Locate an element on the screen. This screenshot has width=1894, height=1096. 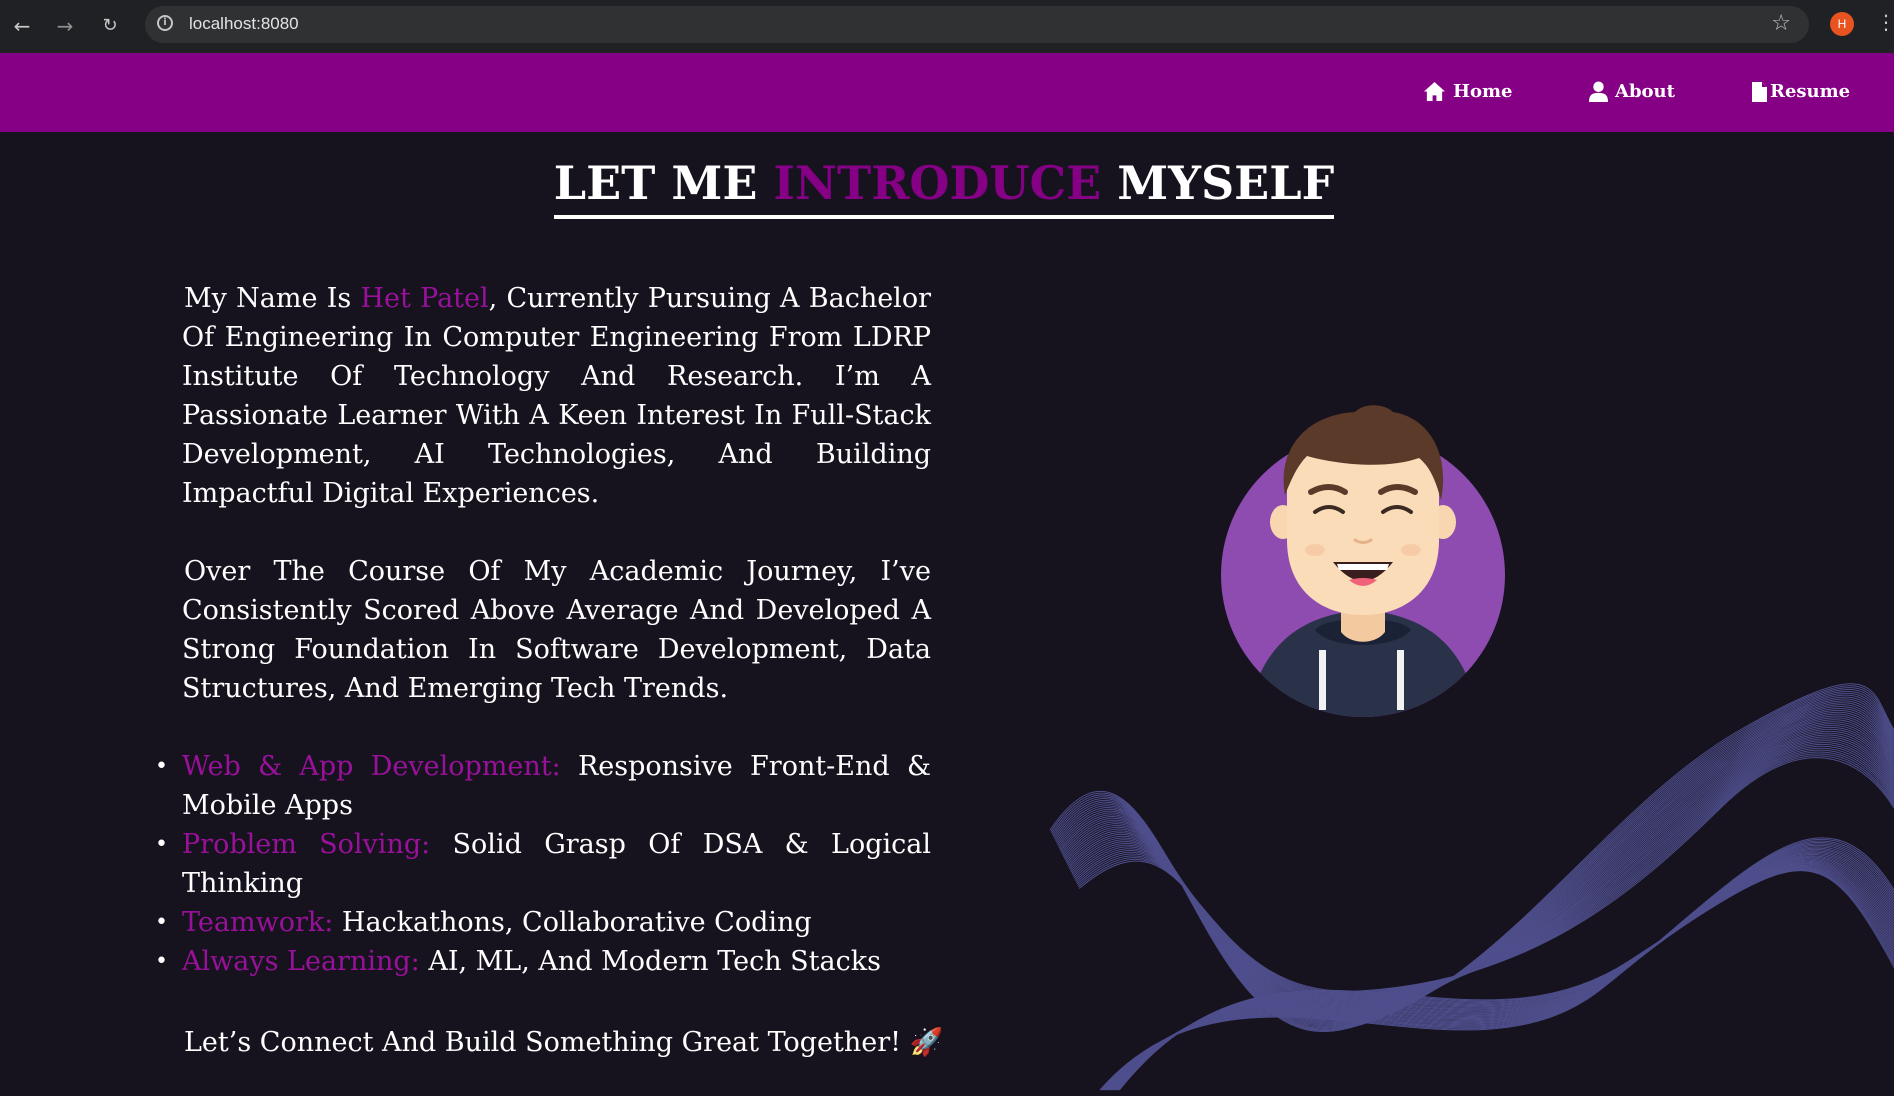
skill-title: Web & App Development: is located at coordinates (371, 766).